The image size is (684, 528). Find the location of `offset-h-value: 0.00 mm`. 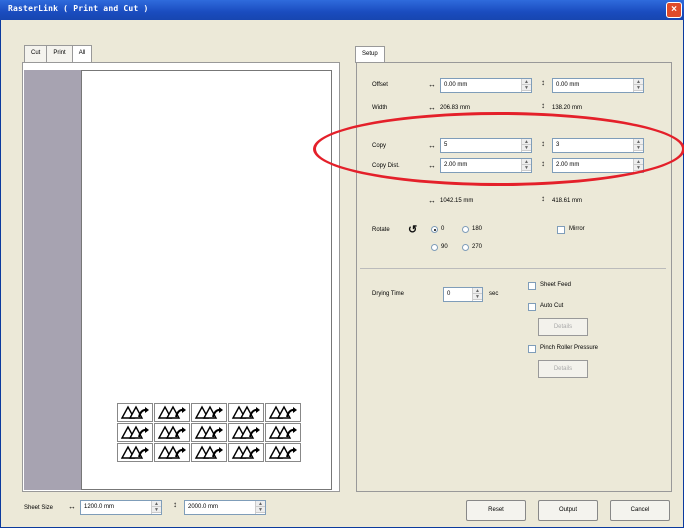

offset-h-value: 0.00 mm is located at coordinates (456, 85).